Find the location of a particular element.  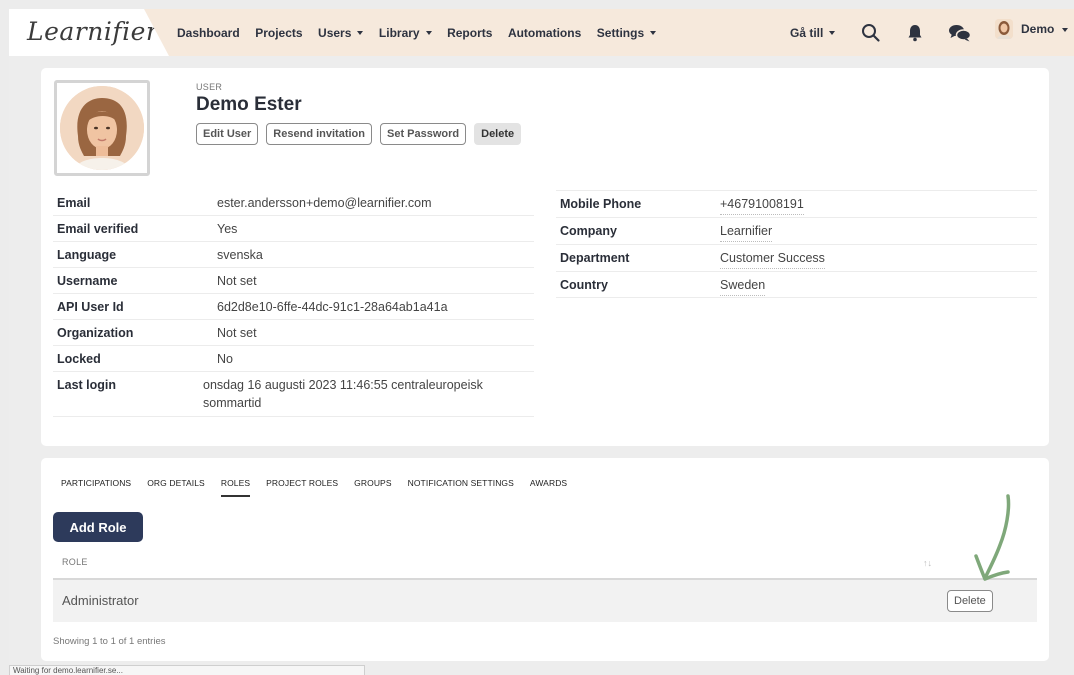

tab-groups: GROUPS is located at coordinates (372, 487).